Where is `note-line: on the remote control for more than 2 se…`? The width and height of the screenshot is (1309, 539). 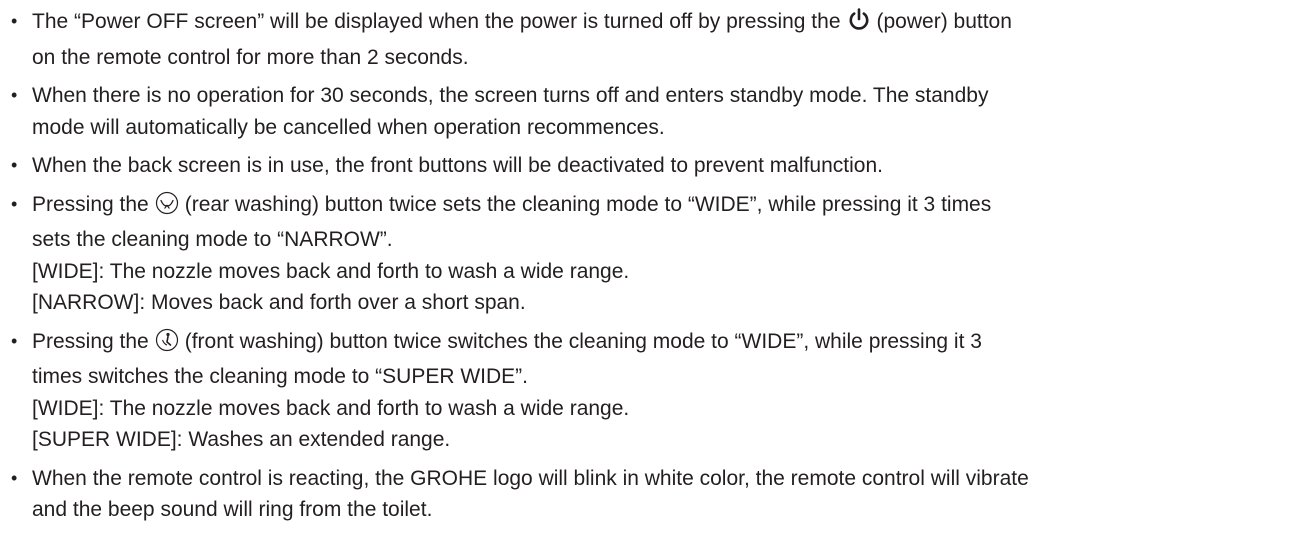 note-line: on the remote control for more than 2 se… is located at coordinates (250, 57).